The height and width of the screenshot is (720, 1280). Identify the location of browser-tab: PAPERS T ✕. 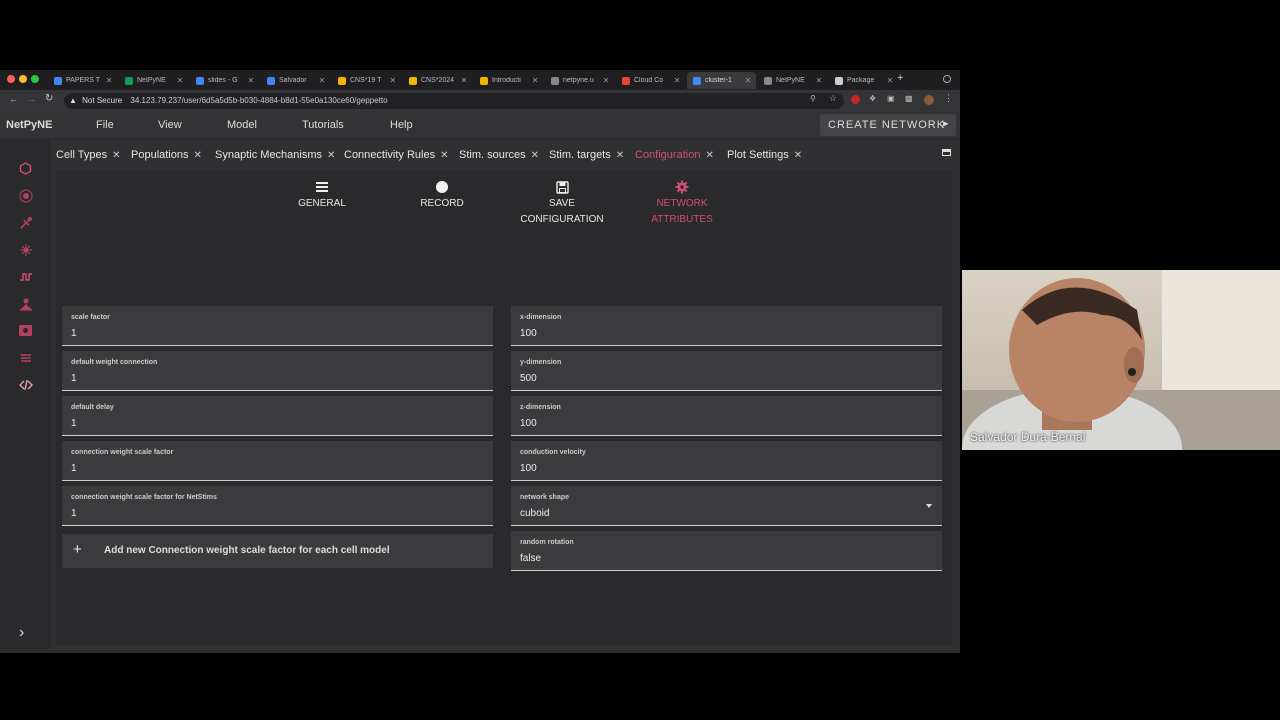
(82, 80).